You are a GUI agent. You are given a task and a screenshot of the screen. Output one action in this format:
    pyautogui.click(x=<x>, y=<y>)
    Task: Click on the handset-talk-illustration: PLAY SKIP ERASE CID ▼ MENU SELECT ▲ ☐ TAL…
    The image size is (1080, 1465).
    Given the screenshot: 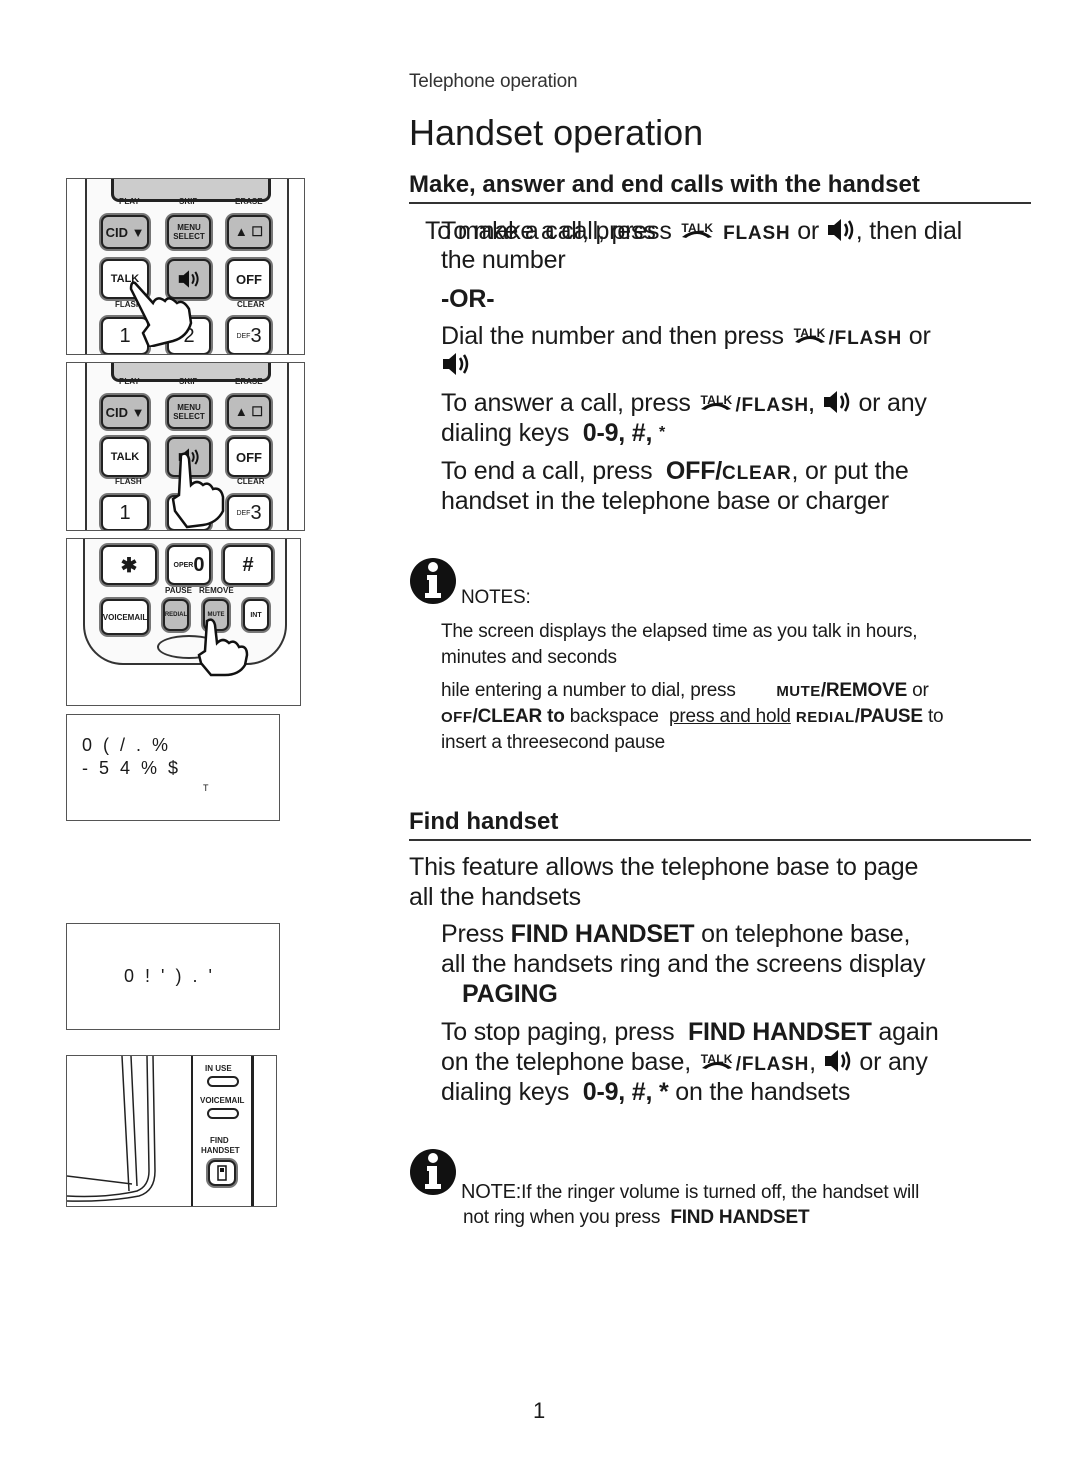 What is the action you would take?
    pyautogui.click(x=185, y=266)
    